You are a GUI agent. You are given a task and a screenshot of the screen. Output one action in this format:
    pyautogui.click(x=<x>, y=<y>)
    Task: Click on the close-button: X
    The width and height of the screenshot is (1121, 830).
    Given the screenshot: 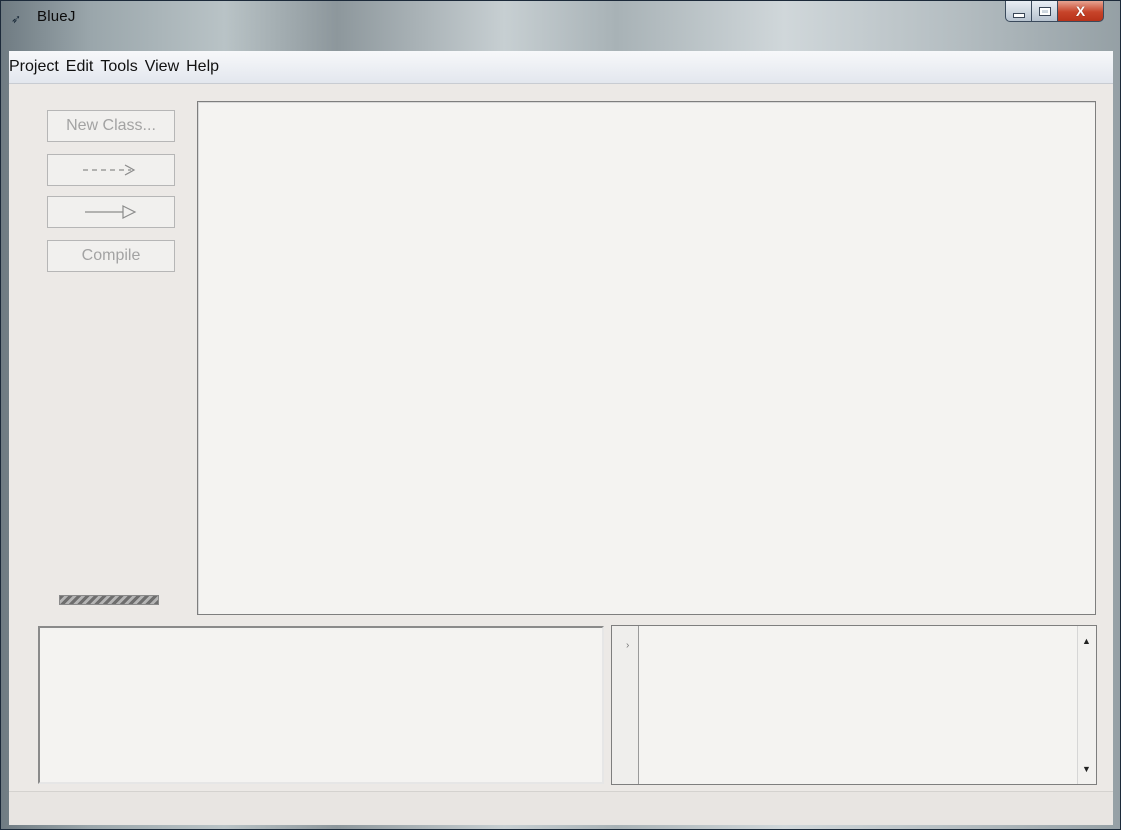 What is the action you would take?
    pyautogui.click(x=1081, y=11)
    